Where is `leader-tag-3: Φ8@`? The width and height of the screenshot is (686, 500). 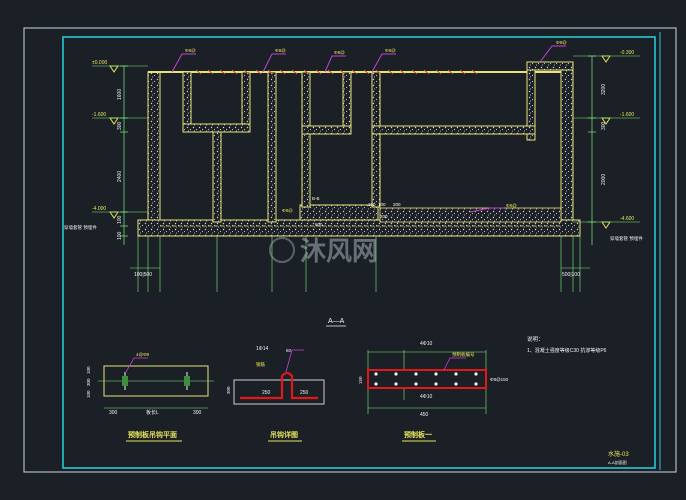
leader-tag-3: Φ8@ is located at coordinates (339, 52).